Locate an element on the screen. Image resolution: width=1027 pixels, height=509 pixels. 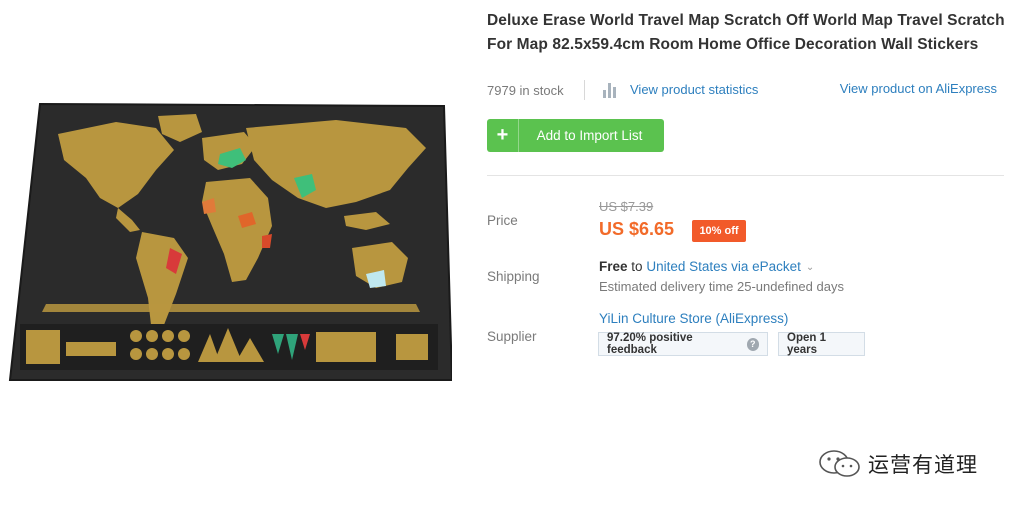
stock-count: 7979 in stock is located at coordinates (525, 90).